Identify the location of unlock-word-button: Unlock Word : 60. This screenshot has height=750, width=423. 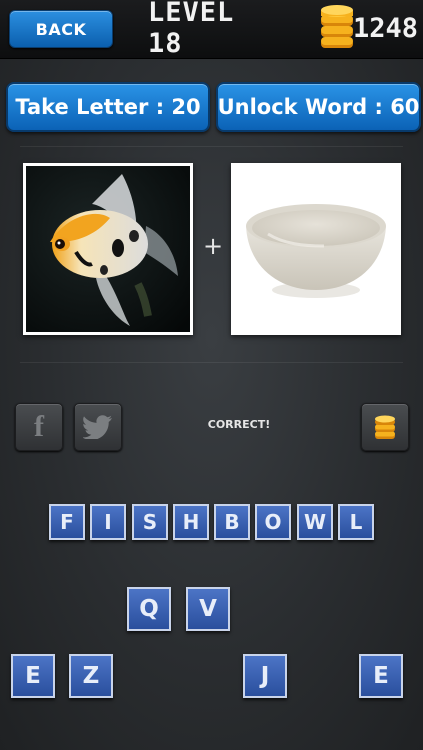
(318, 107).